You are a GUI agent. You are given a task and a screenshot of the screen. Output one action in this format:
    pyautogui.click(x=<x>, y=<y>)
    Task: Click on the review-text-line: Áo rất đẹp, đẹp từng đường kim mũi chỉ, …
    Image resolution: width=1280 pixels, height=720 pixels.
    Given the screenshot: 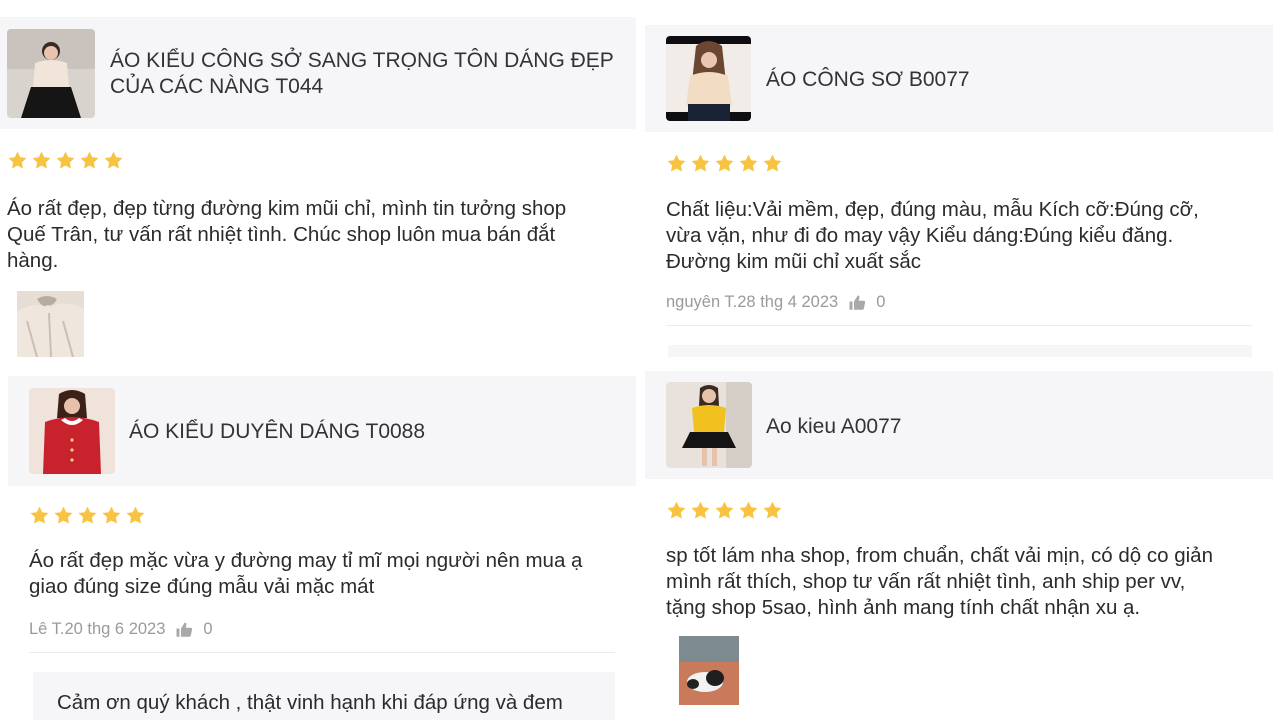 What is the action you would take?
    pyautogui.click(x=287, y=208)
    